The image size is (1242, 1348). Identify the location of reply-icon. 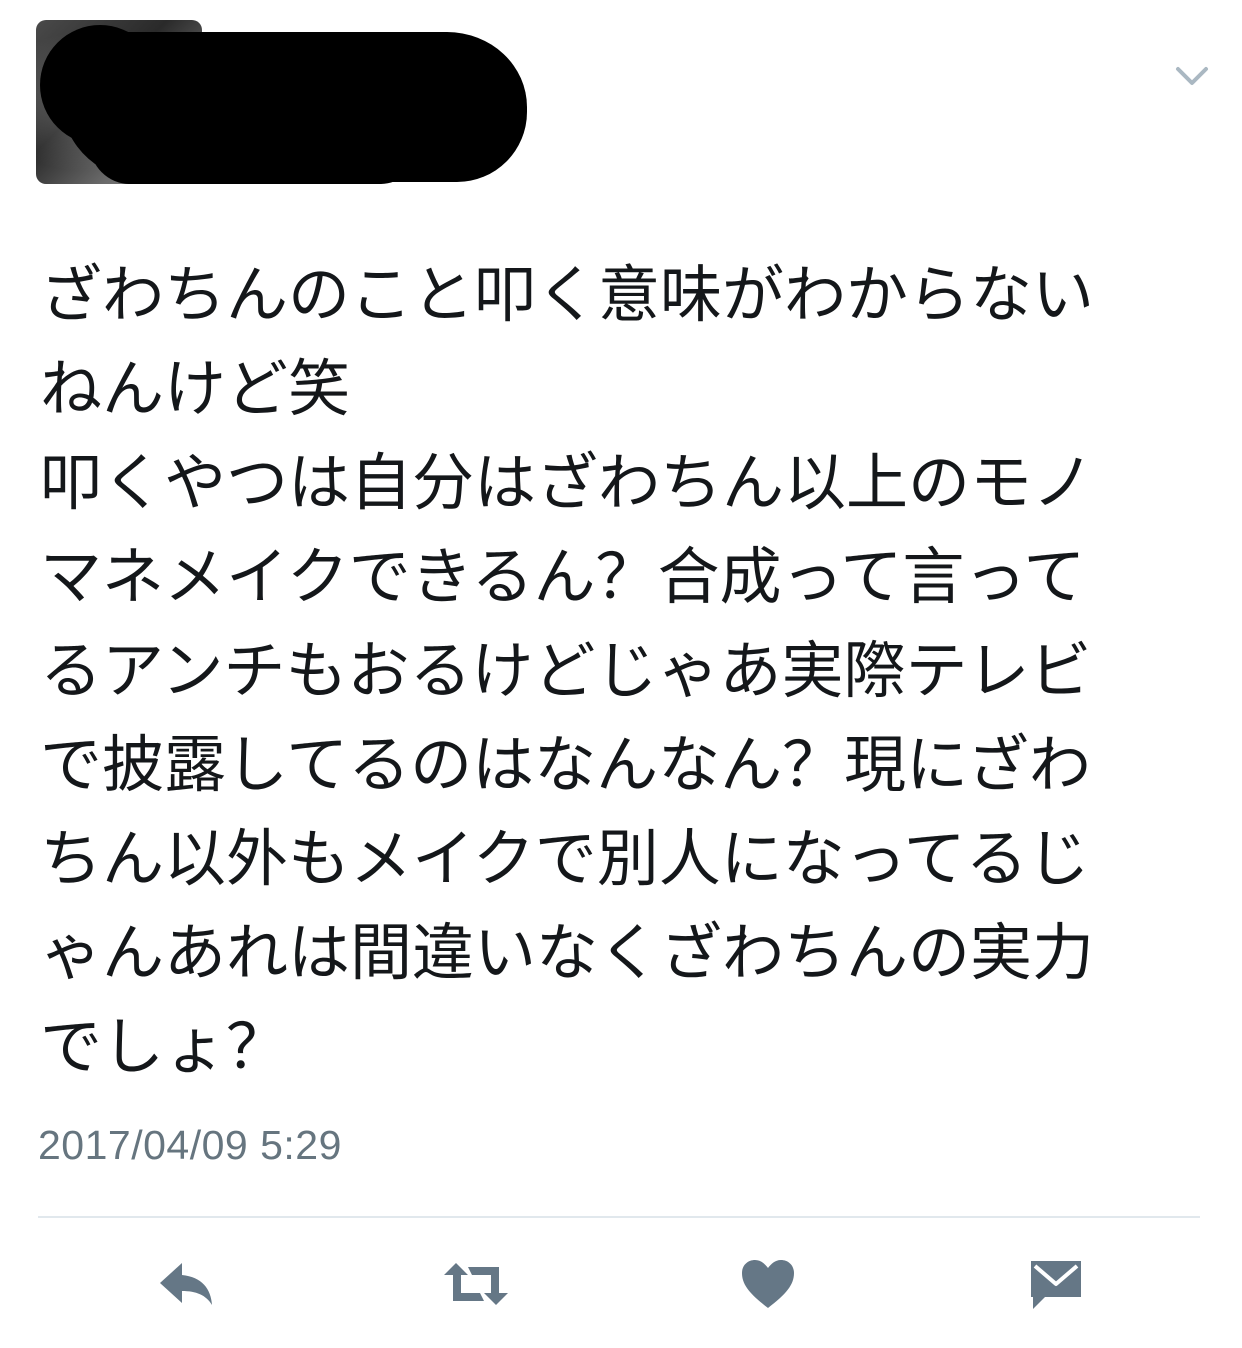
(186, 1284).